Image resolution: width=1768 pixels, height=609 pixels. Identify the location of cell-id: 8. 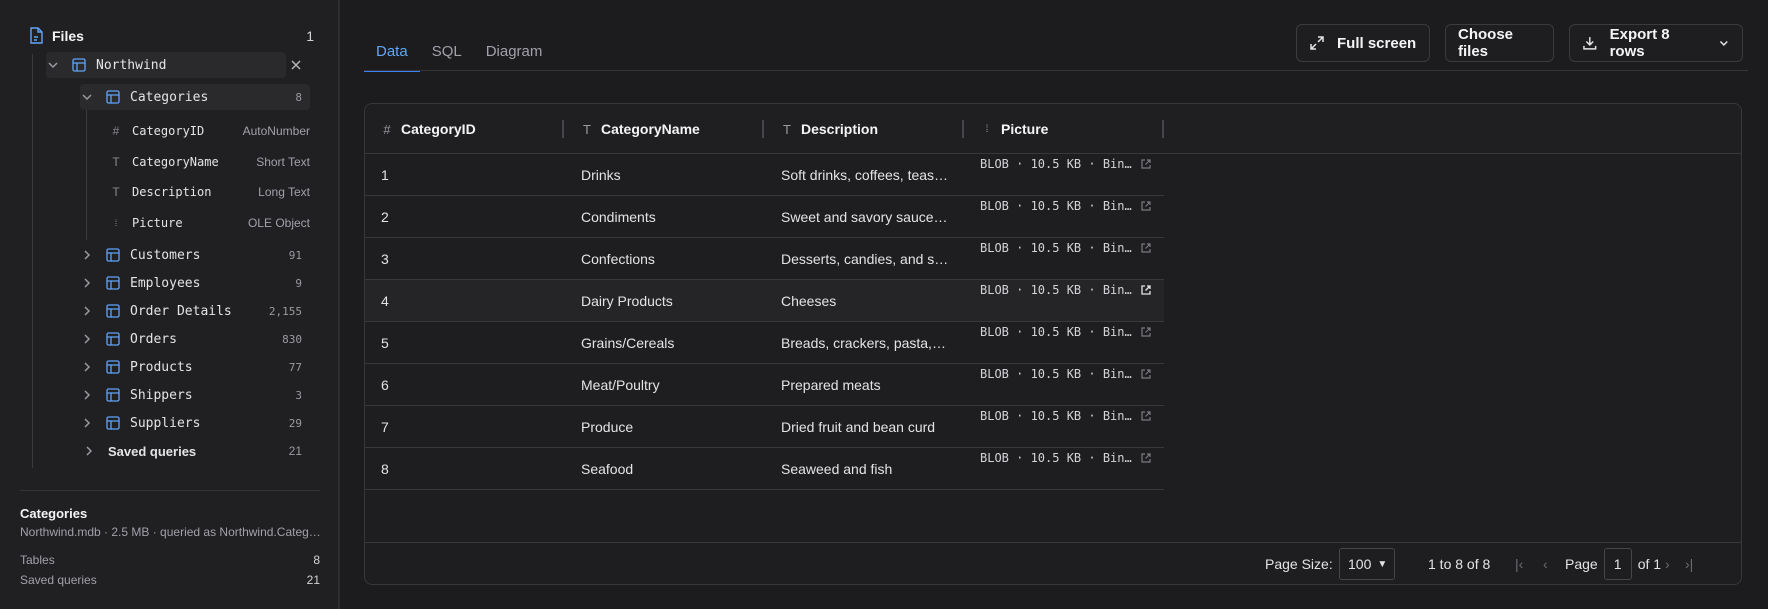
(385, 469).